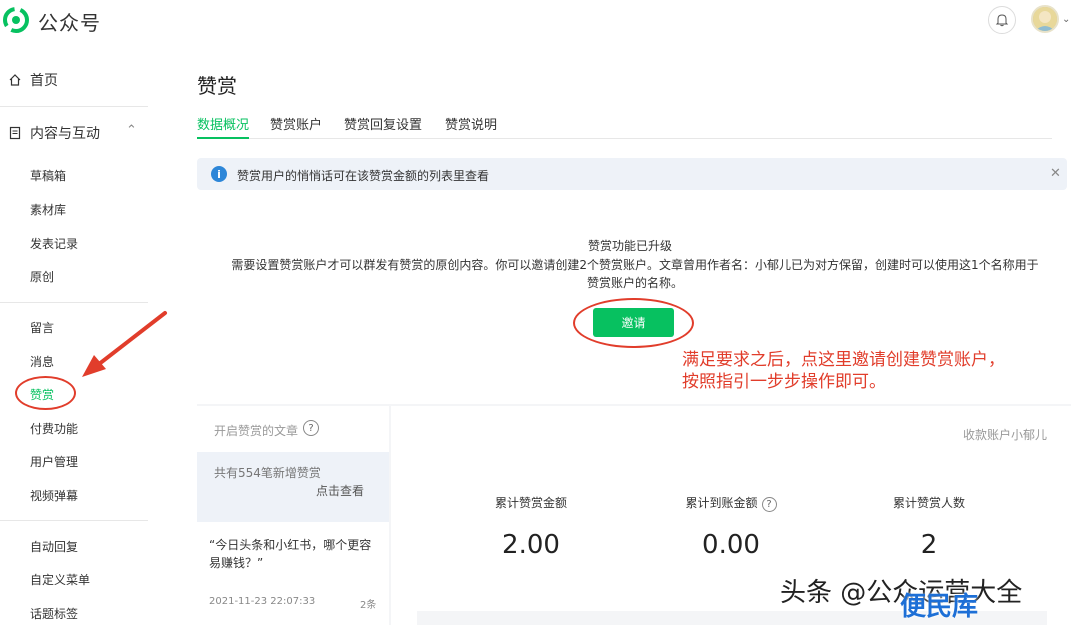 This screenshot has height=625, width=1080. Describe the element at coordinates (363, 176) in the screenshot. I see `notice-text: 赞赏用户的悄悄话可在该赞赏金额的列表里查看` at that location.